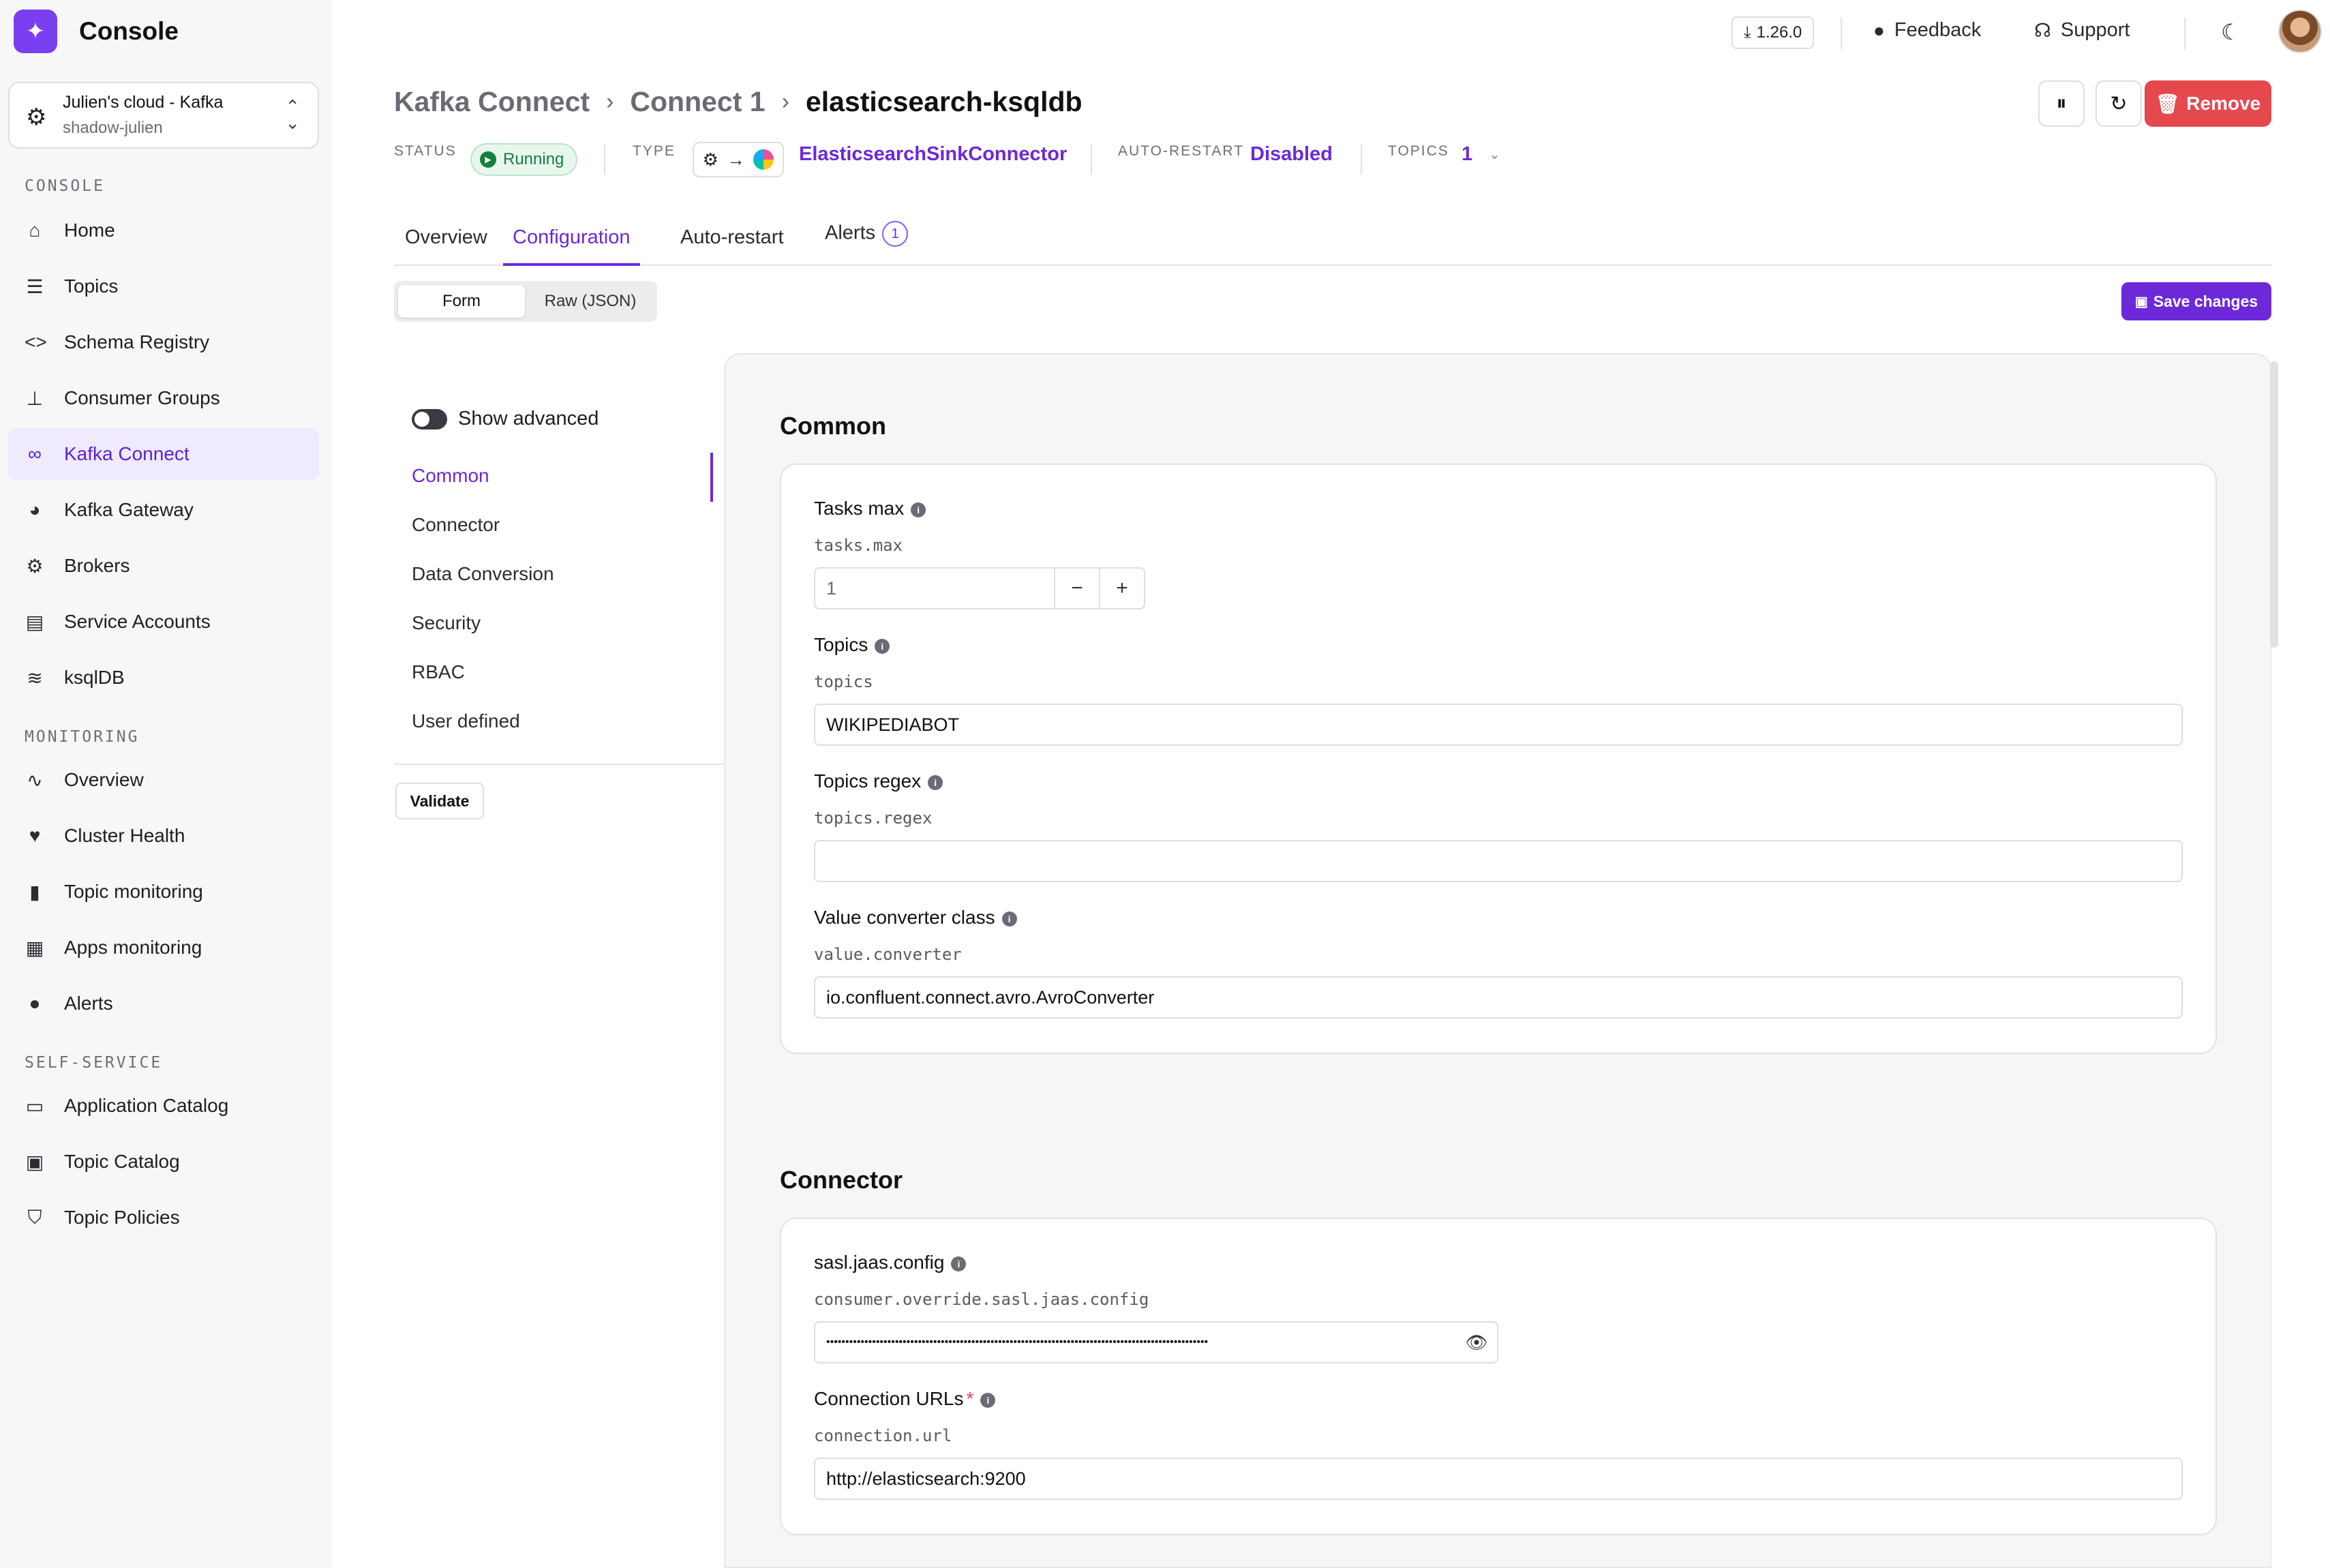 This screenshot has height=1568, width=2330. I want to click on chip-icon: ⚙, so click(35, 566).